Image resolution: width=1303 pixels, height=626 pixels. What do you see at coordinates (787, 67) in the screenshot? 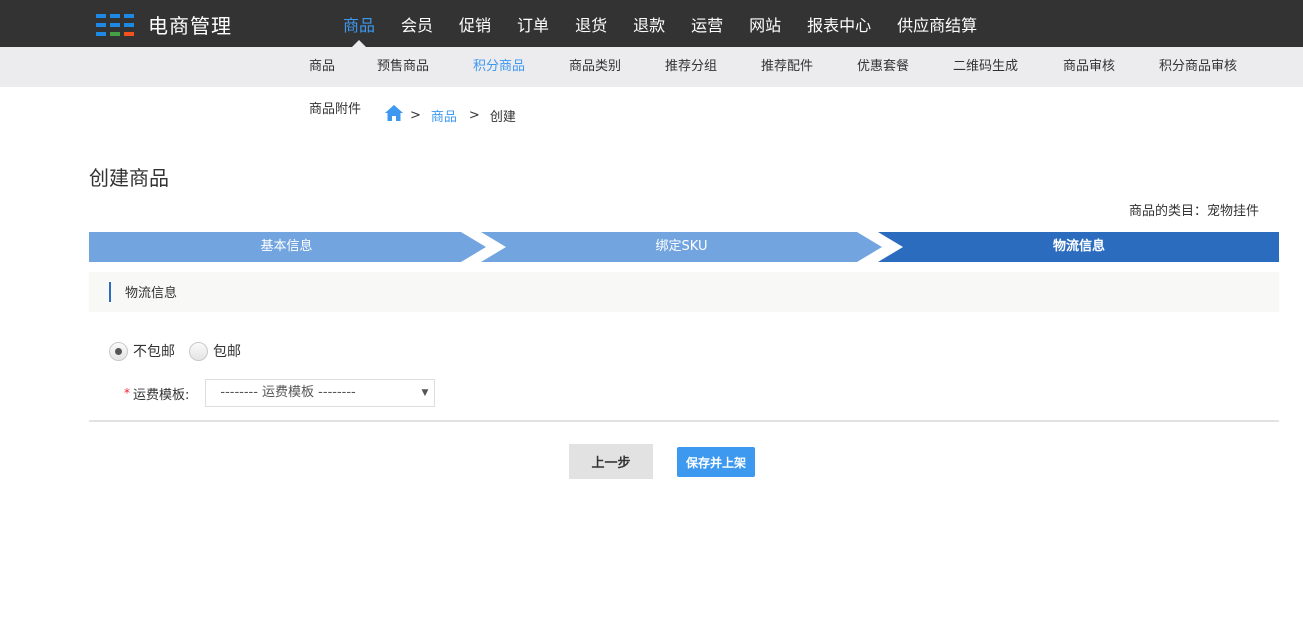
I see `sub-nav-item-recommend-accessory: 推荐配件` at bounding box center [787, 67].